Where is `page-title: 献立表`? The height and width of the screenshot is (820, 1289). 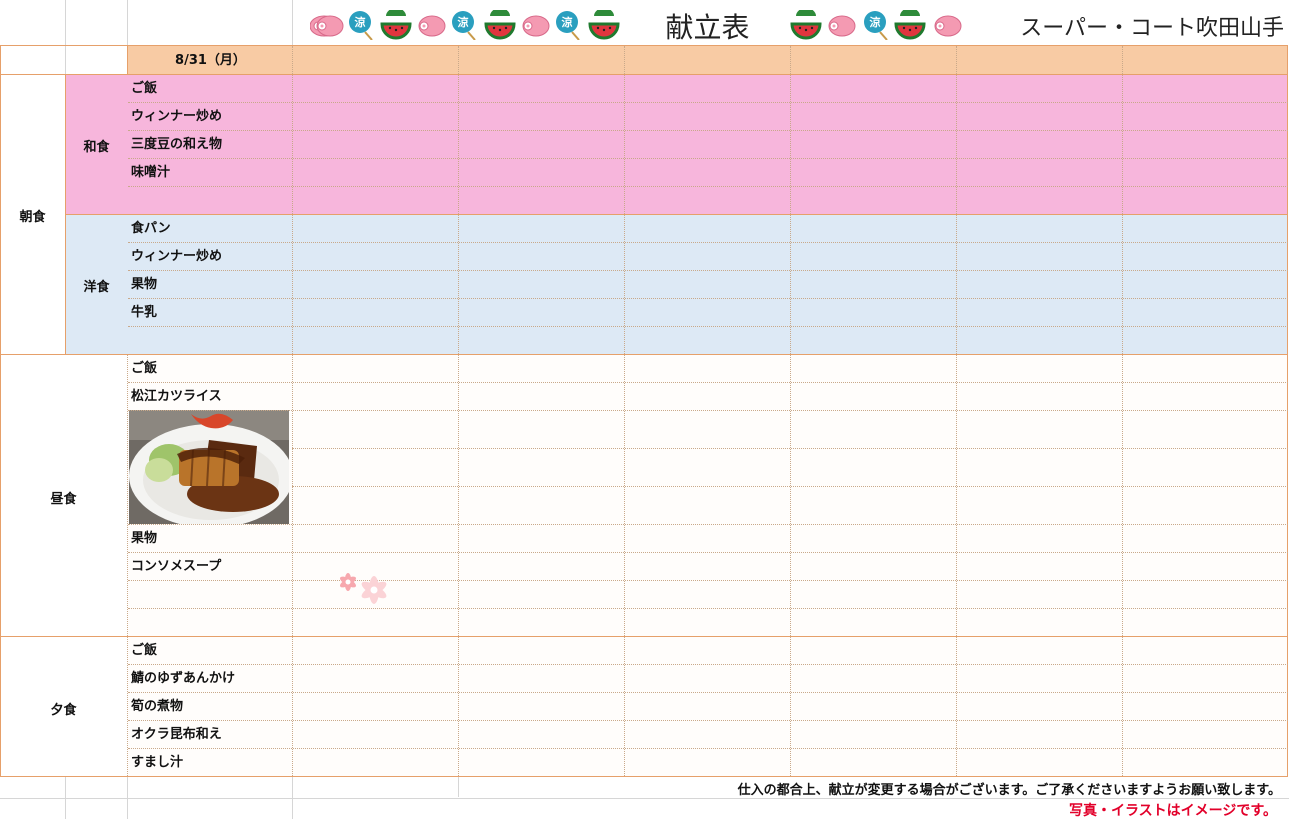
page-title: 献立表 is located at coordinates (707, 27).